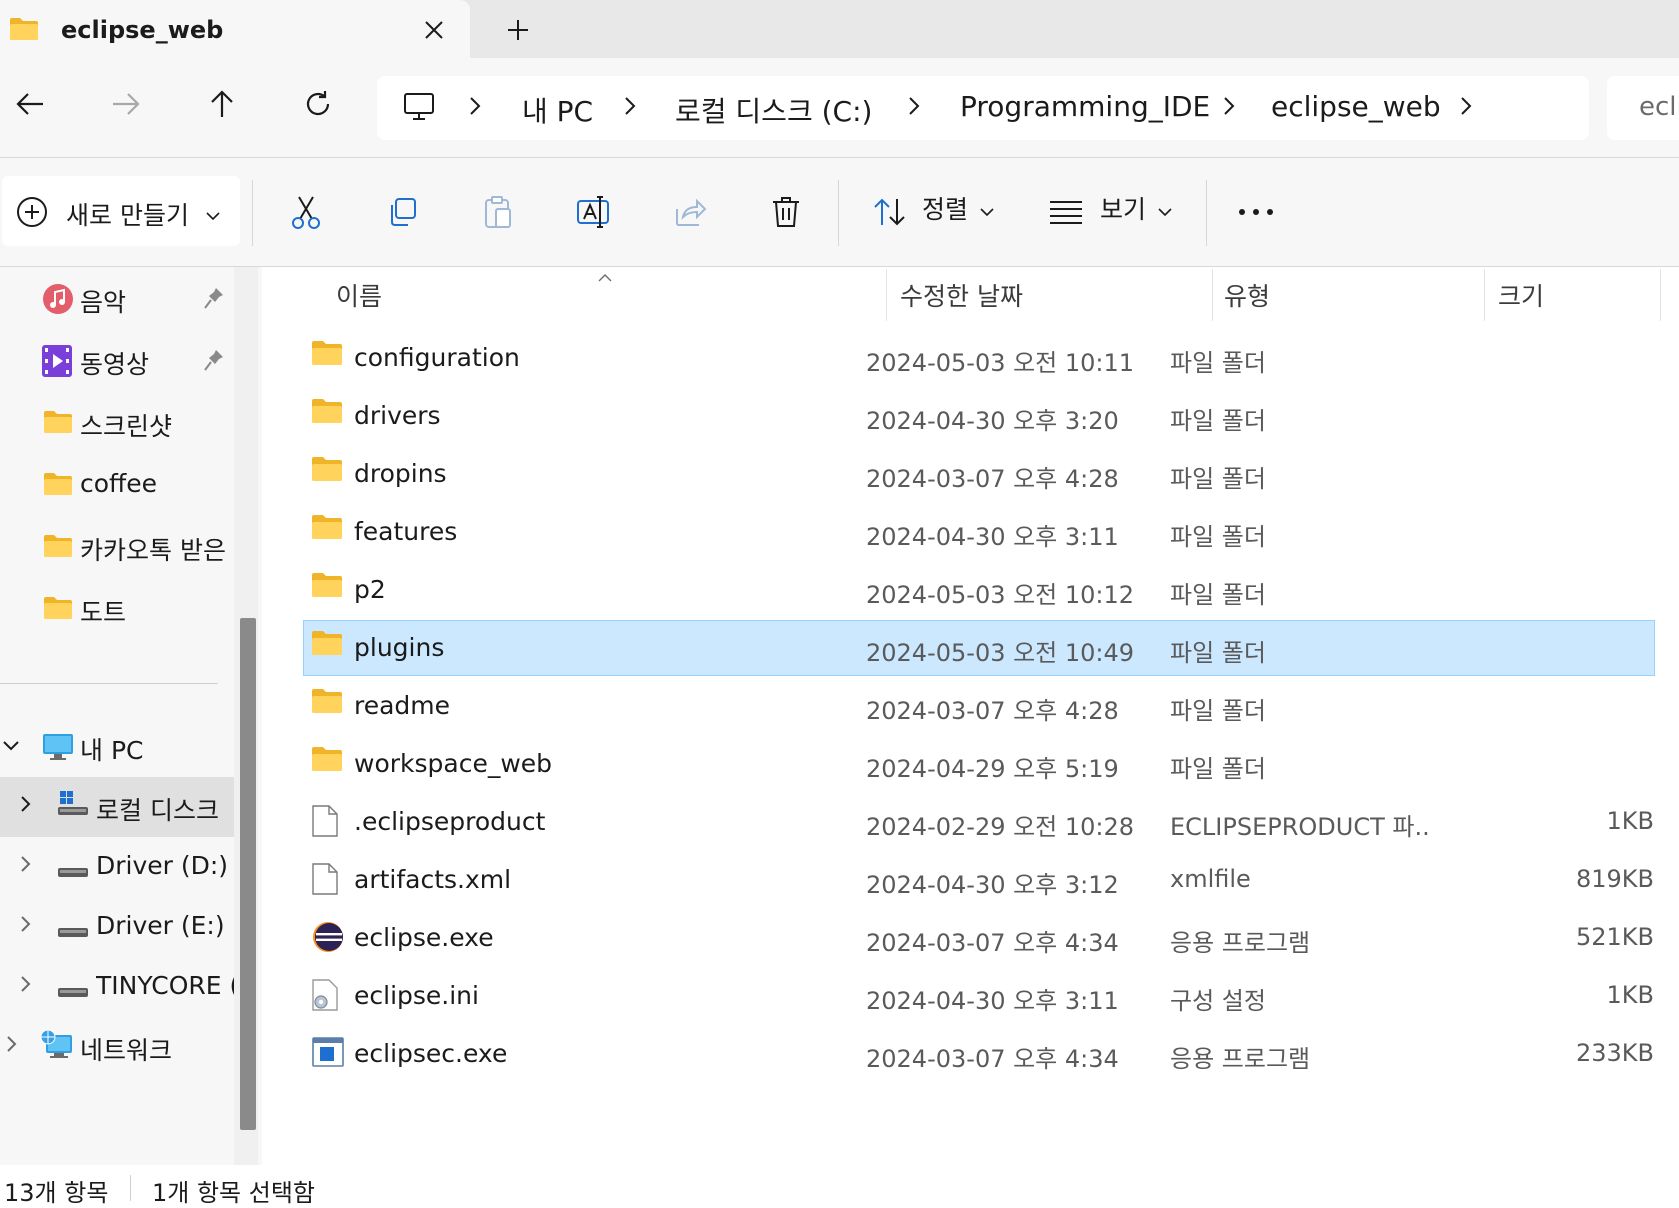 Image resolution: width=1679 pixels, height=1208 pixels. What do you see at coordinates (306, 212) in the screenshot?
I see `cut-icon` at bounding box center [306, 212].